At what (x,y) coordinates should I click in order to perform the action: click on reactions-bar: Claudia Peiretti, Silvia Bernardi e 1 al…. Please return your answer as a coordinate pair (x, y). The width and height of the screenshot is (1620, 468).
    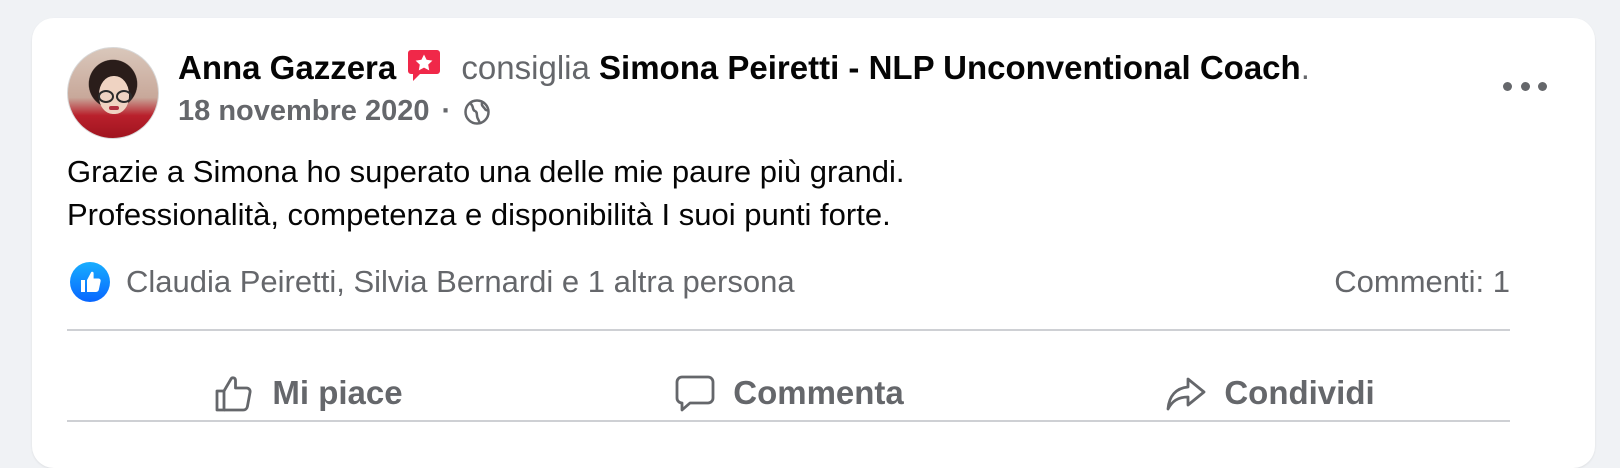
    Looking at the image, I should click on (788, 282).